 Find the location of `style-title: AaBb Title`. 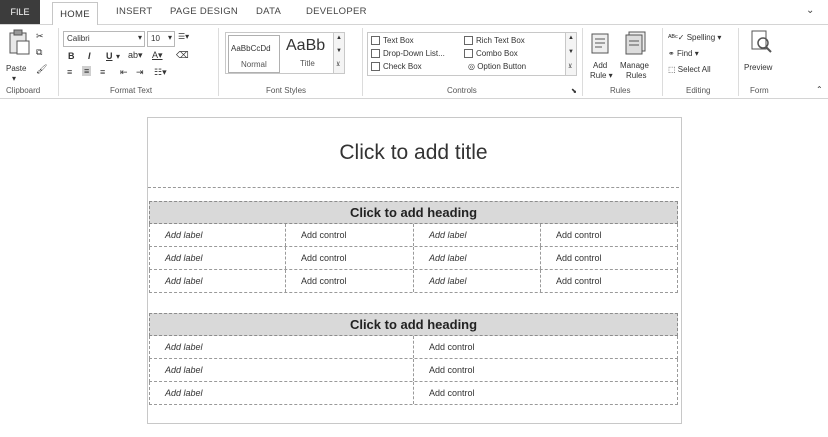

style-title: AaBb Title is located at coordinates (307, 53).